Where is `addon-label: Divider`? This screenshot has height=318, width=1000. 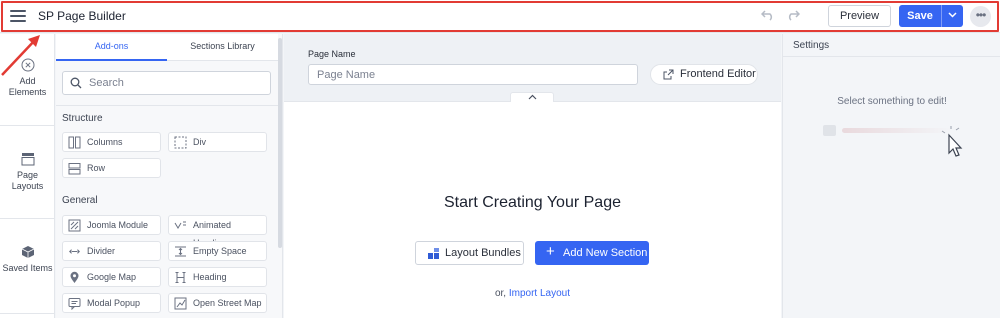
addon-label: Divider is located at coordinates (101, 251).